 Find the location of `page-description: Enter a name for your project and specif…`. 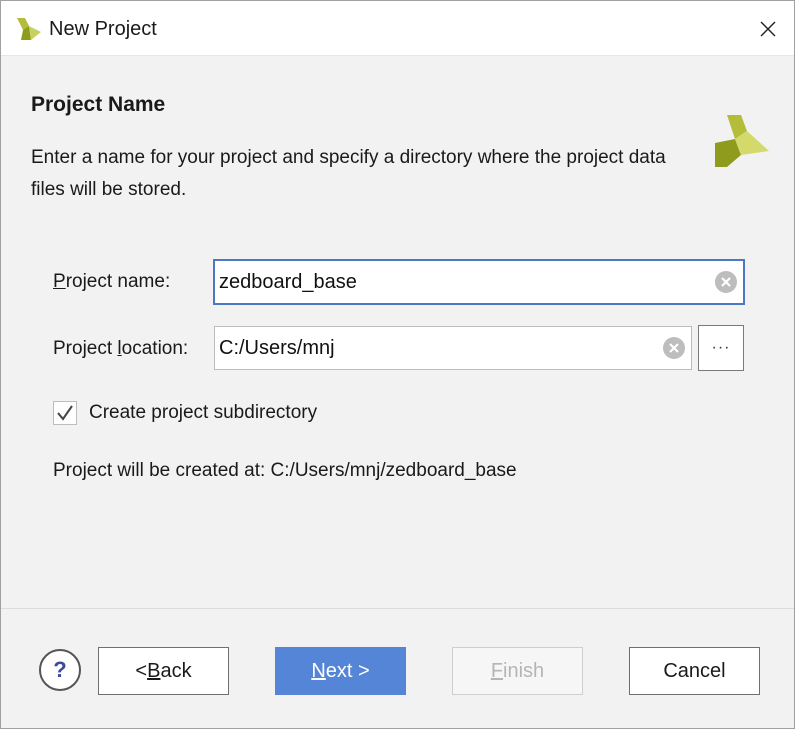

page-description: Enter a name for your project and specif… is located at coordinates (348, 173).